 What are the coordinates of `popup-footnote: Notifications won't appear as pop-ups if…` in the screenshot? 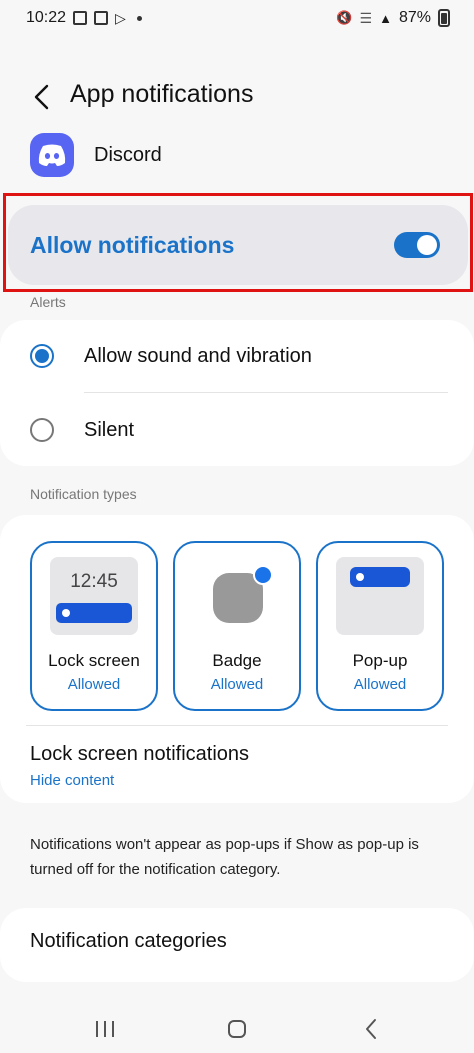 It's located at (224, 857).